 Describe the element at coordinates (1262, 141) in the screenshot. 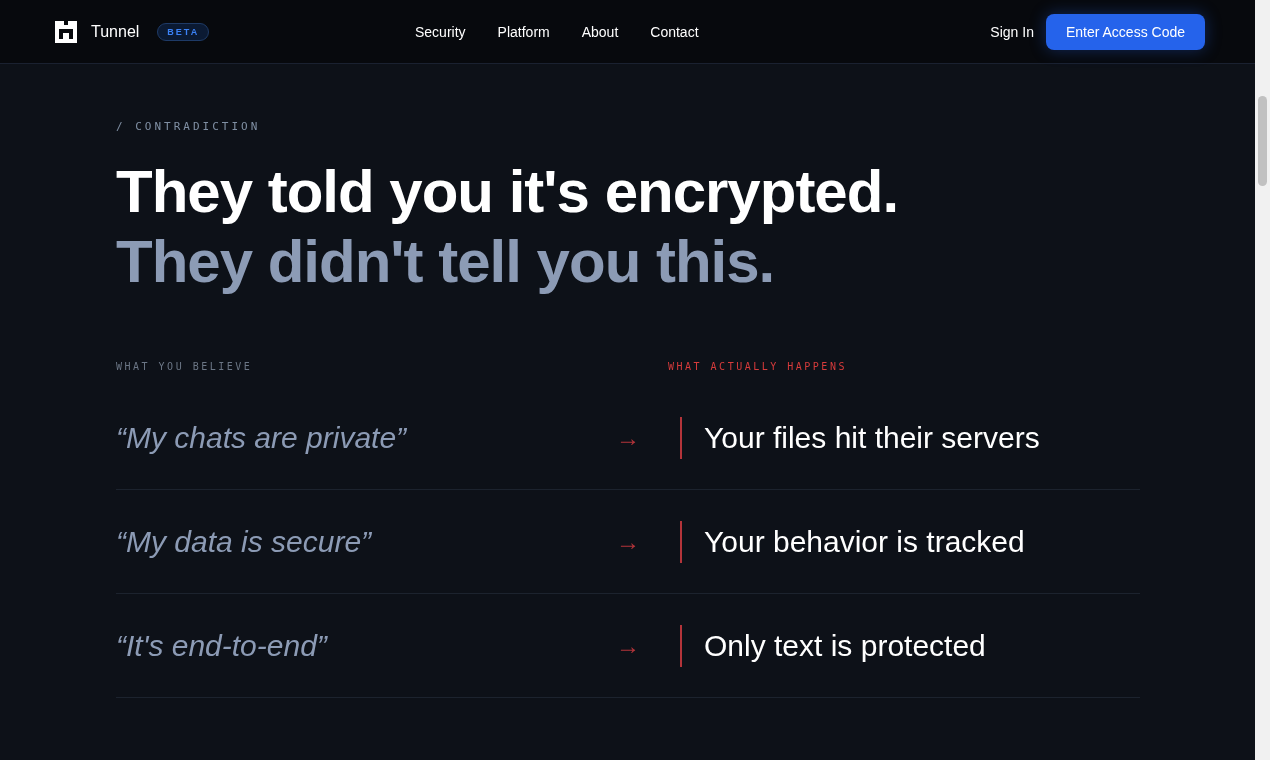

I see `scrollbar-thumb` at that location.